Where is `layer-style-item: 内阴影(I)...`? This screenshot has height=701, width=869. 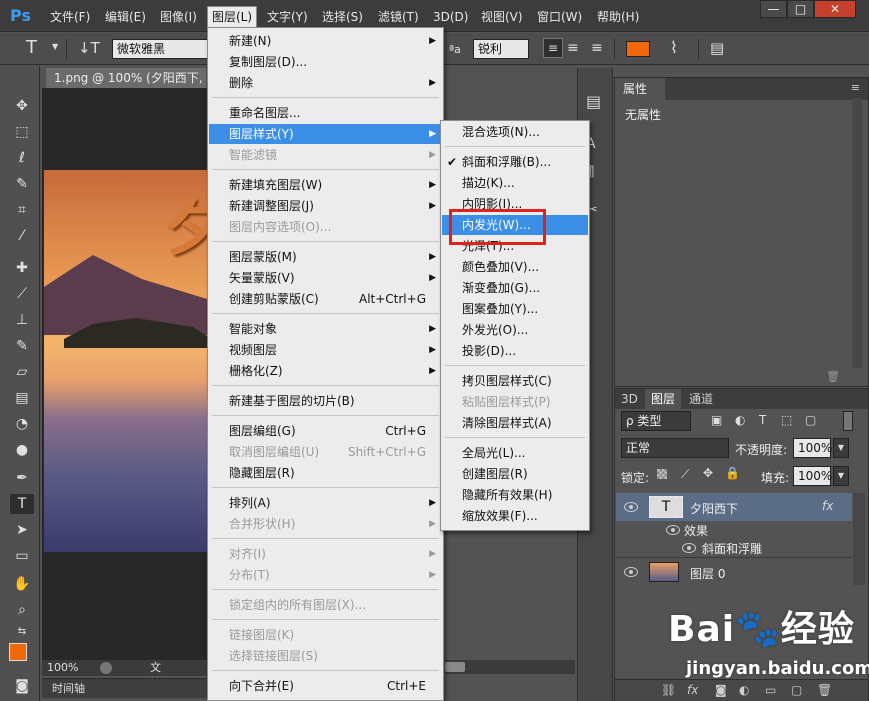
layer-style-item: 内阴影(I)... is located at coordinates (515, 204).